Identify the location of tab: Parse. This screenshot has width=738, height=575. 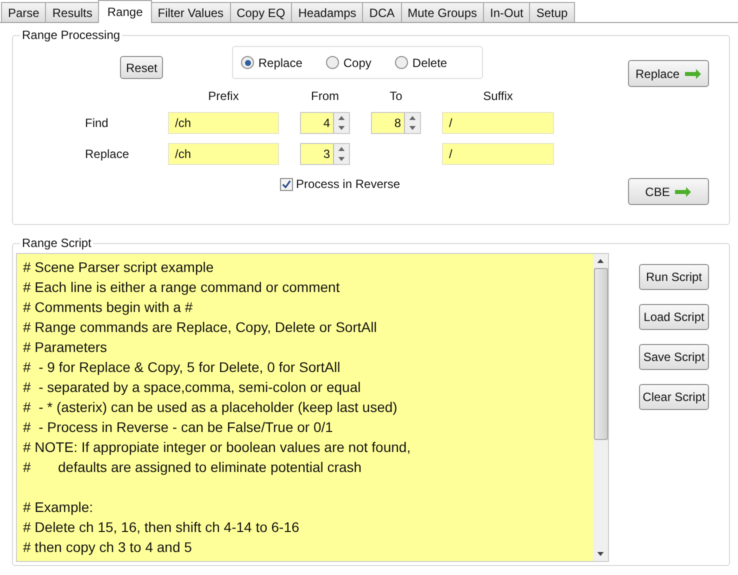
(23, 12).